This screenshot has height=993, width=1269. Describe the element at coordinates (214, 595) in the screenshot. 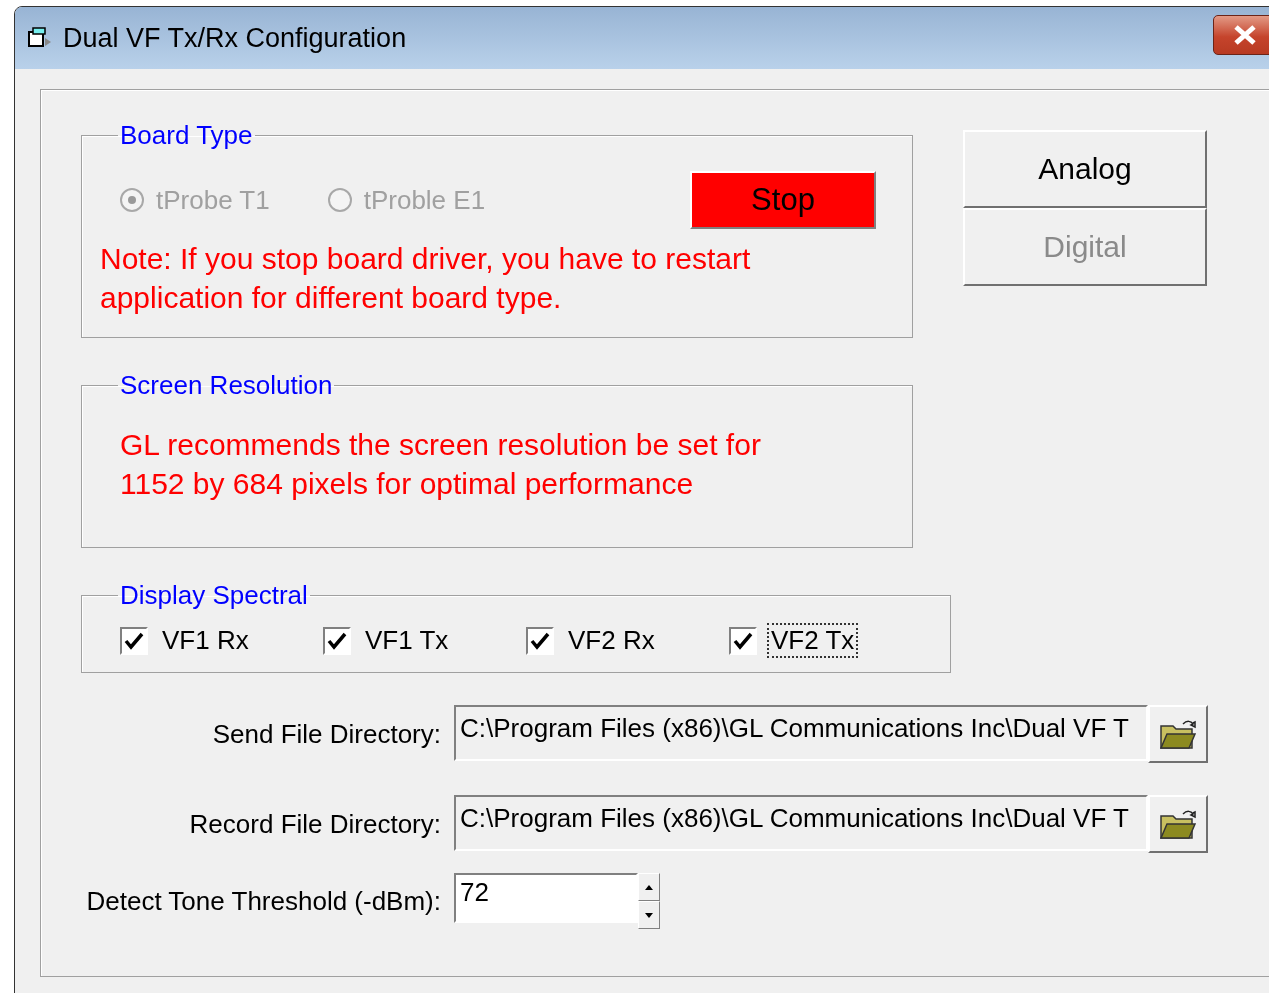

I see `group-title: Display Spectral` at that location.